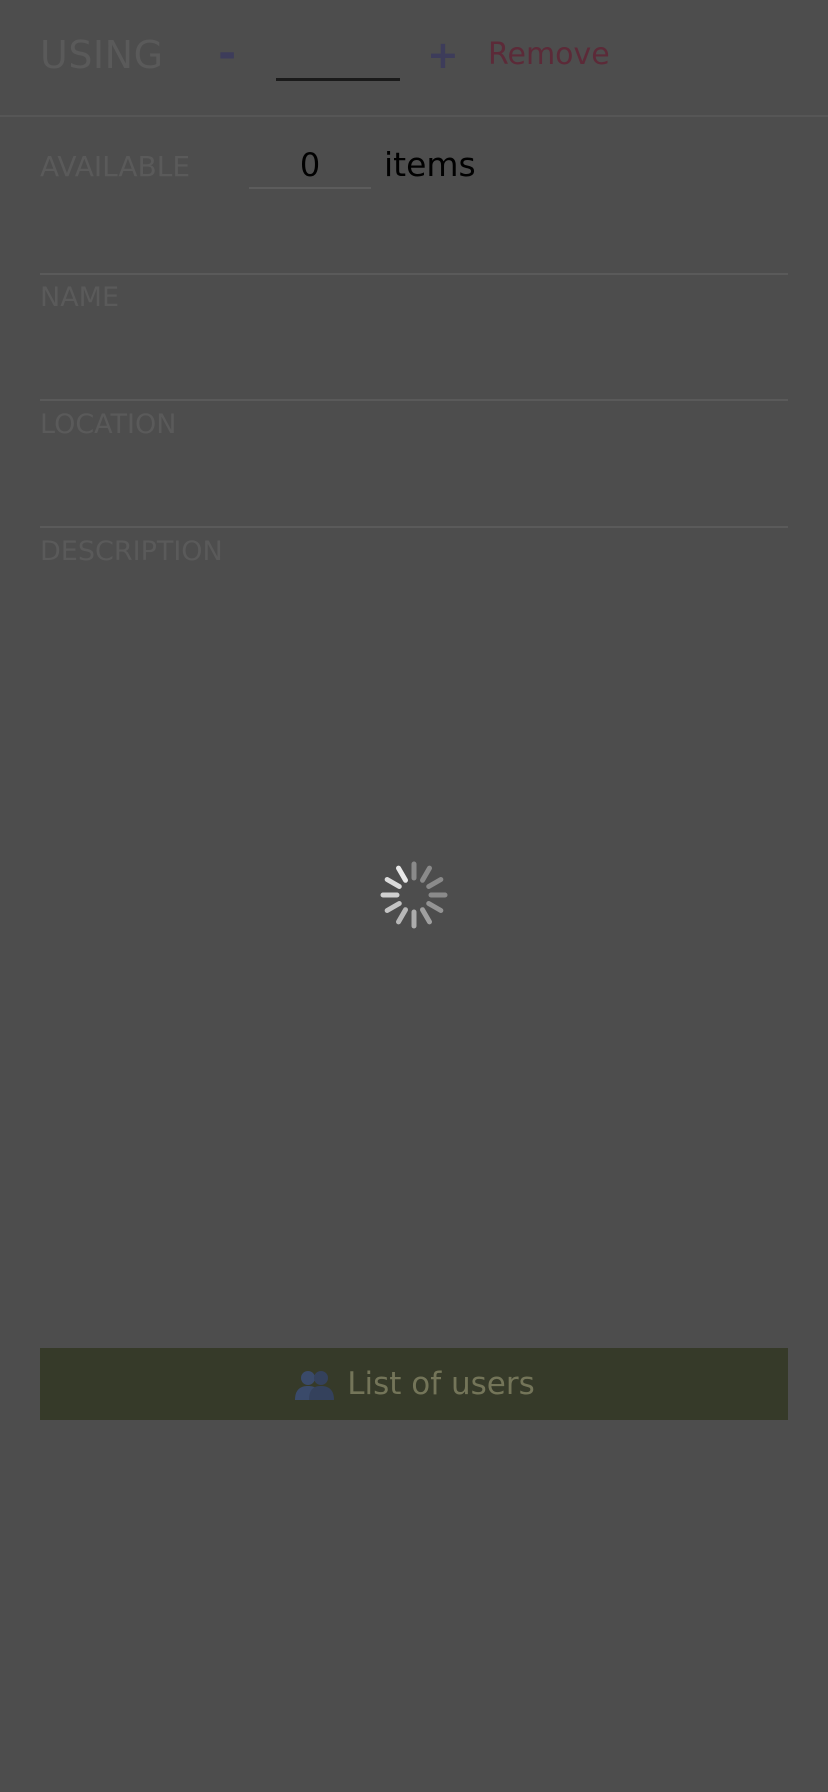  I want to click on available-label: AVAILABLE, so click(115, 166).